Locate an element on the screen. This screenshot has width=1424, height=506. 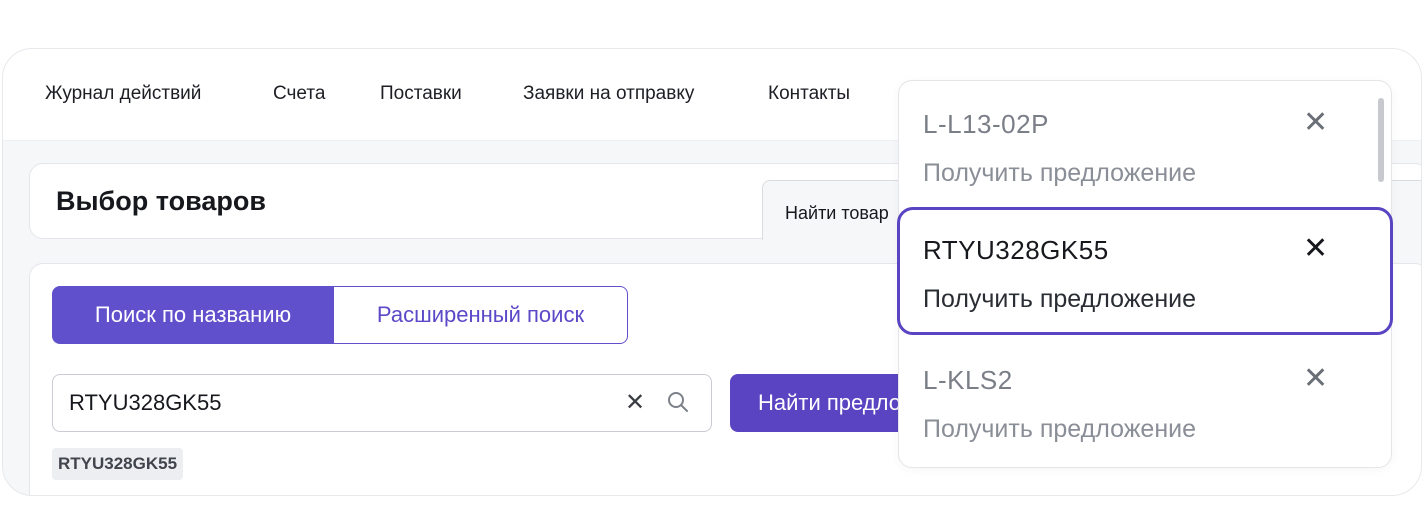
search-chip: RTYU328GK55 is located at coordinates (118, 464).